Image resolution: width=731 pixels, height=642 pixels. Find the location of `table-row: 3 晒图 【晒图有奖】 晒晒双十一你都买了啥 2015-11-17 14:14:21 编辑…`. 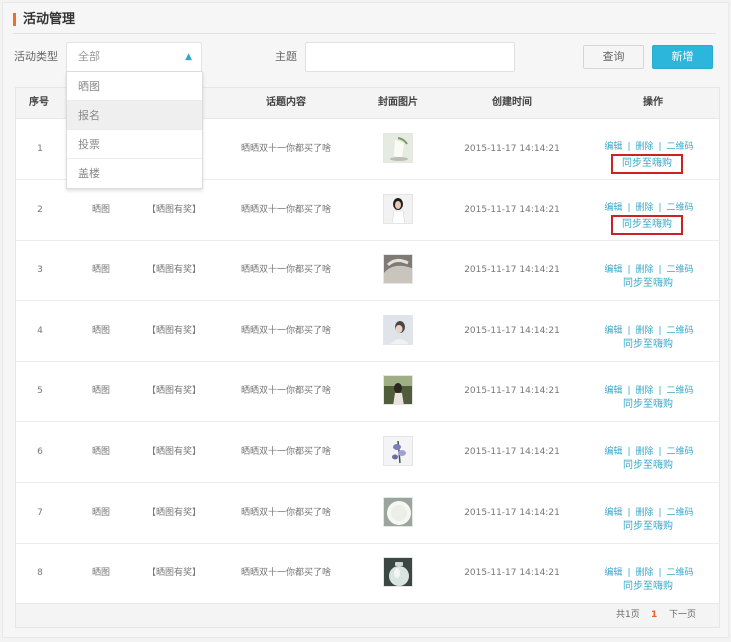

table-row: 3 晒图 【晒图有奖】 晒晒双十一你都买了啥 2015-11-17 14:14:21 编辑… is located at coordinates (367, 271).